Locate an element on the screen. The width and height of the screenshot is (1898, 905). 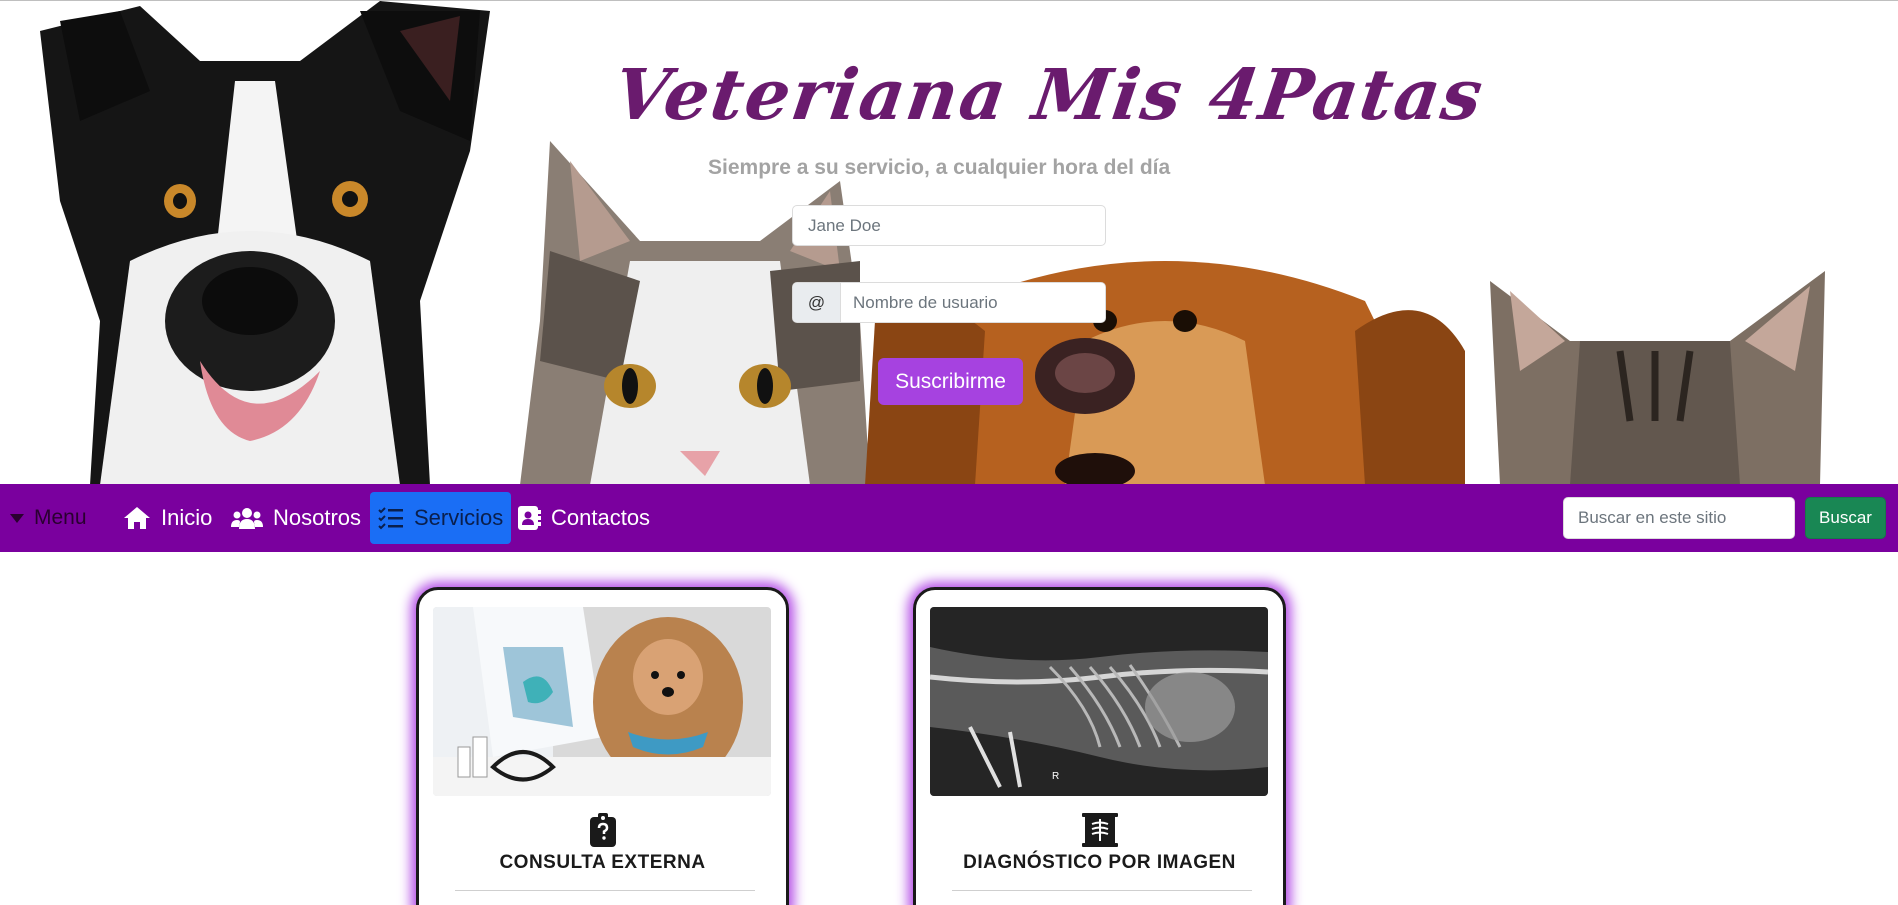
card-title: CONSULTA EXTERNA is located at coordinates (602, 862).